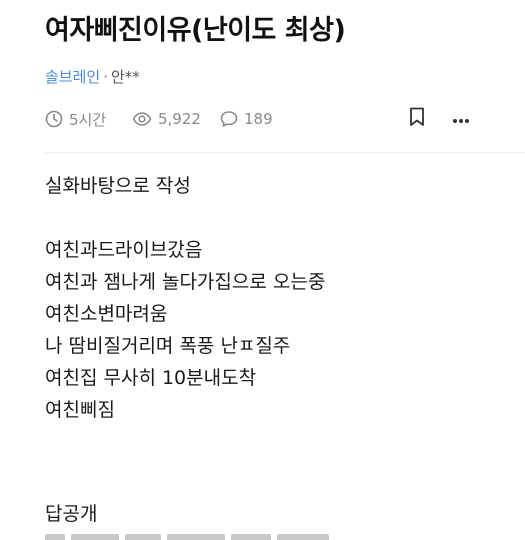 This screenshot has height=540, width=525. Describe the element at coordinates (179, 119) in the screenshot. I see `view-count-text: 5,922` at that location.